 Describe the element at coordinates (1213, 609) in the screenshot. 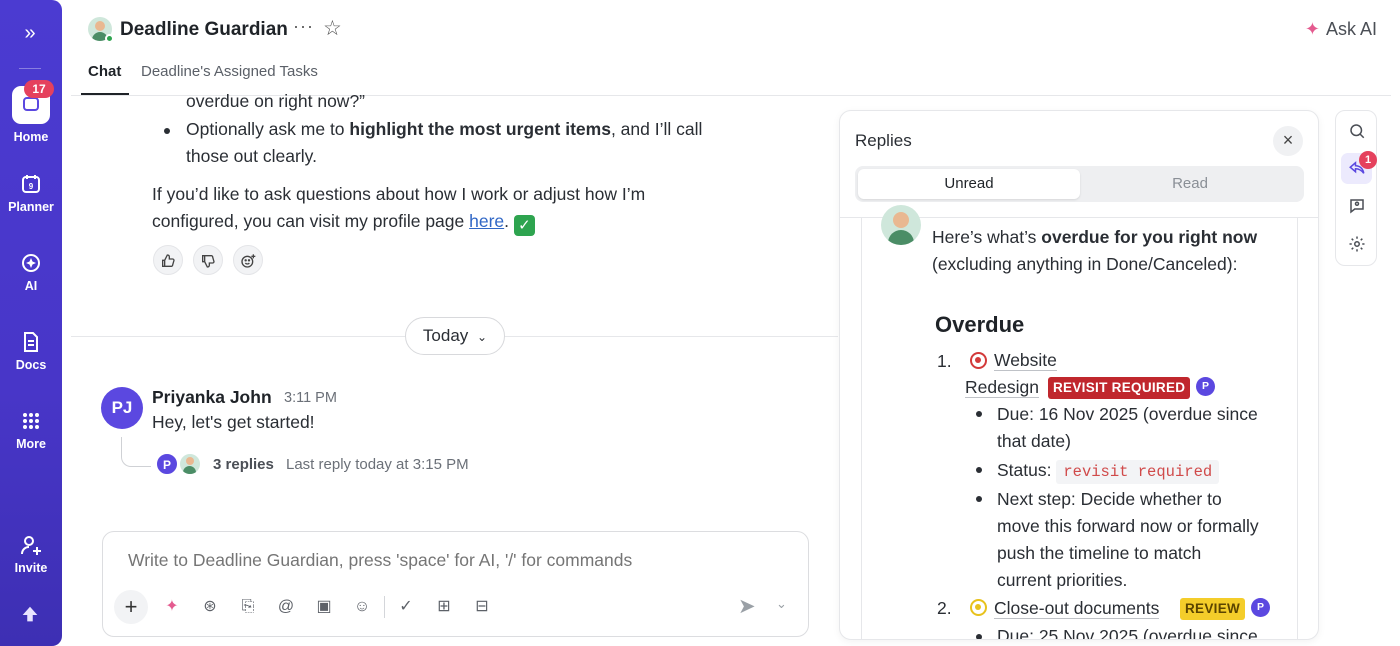

I see `status-badge: REVIEW` at that location.